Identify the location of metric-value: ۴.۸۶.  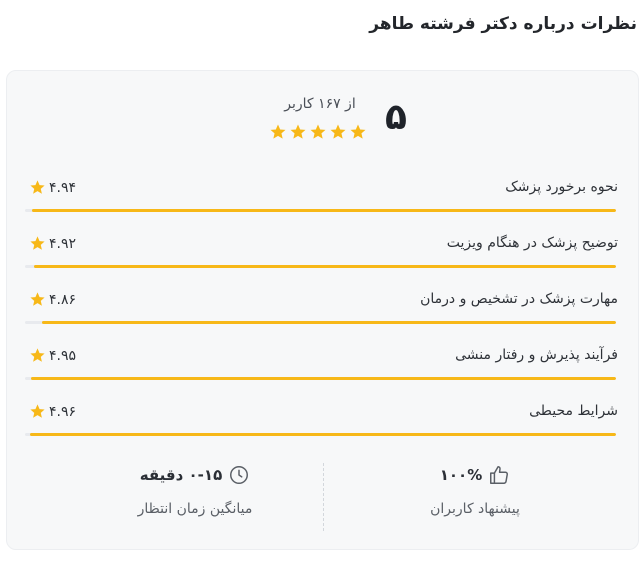
(63, 299).